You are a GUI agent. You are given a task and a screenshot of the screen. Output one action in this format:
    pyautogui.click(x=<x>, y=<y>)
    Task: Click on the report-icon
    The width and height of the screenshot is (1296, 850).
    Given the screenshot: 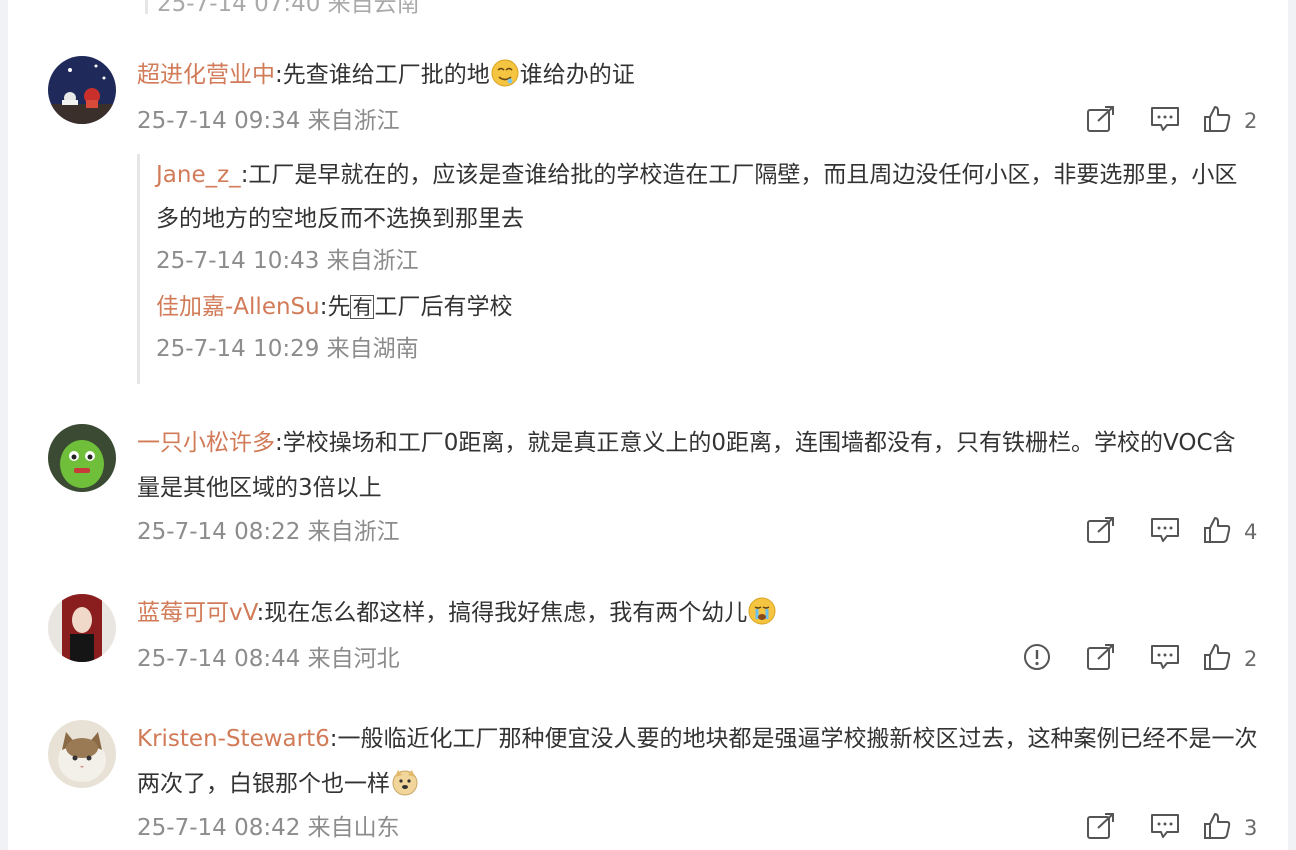 What is the action you would take?
    pyautogui.click(x=1037, y=659)
    